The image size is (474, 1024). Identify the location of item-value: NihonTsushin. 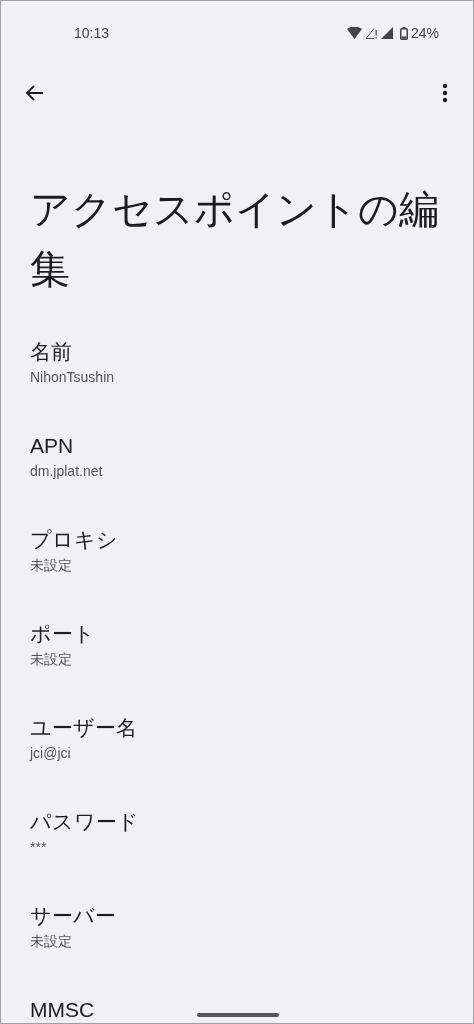
(72, 377).